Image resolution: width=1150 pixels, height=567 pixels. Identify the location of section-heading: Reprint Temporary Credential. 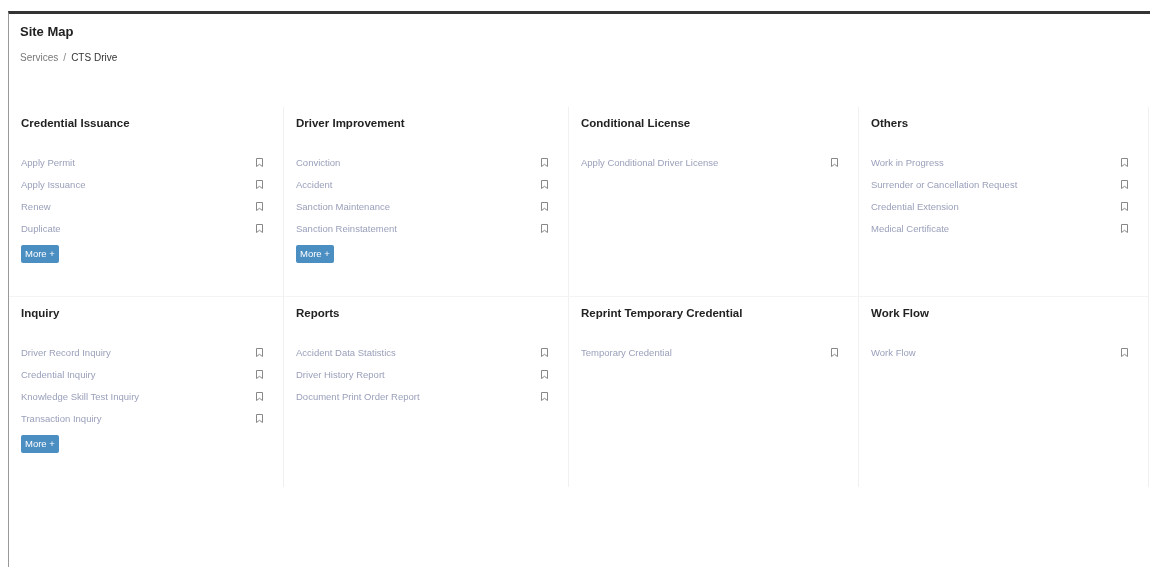
(662, 313).